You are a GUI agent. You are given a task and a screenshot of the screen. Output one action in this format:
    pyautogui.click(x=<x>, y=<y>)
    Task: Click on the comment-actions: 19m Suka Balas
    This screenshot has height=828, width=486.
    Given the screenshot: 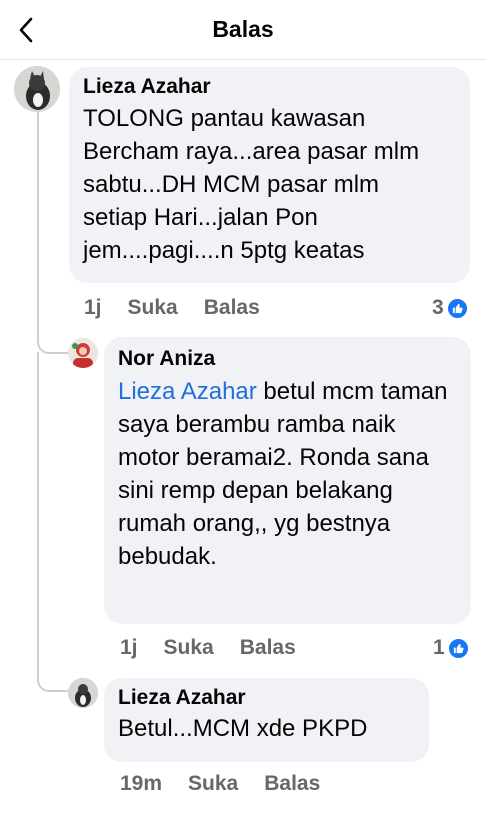 What is the action you would take?
    pyautogui.click(x=233, y=784)
    